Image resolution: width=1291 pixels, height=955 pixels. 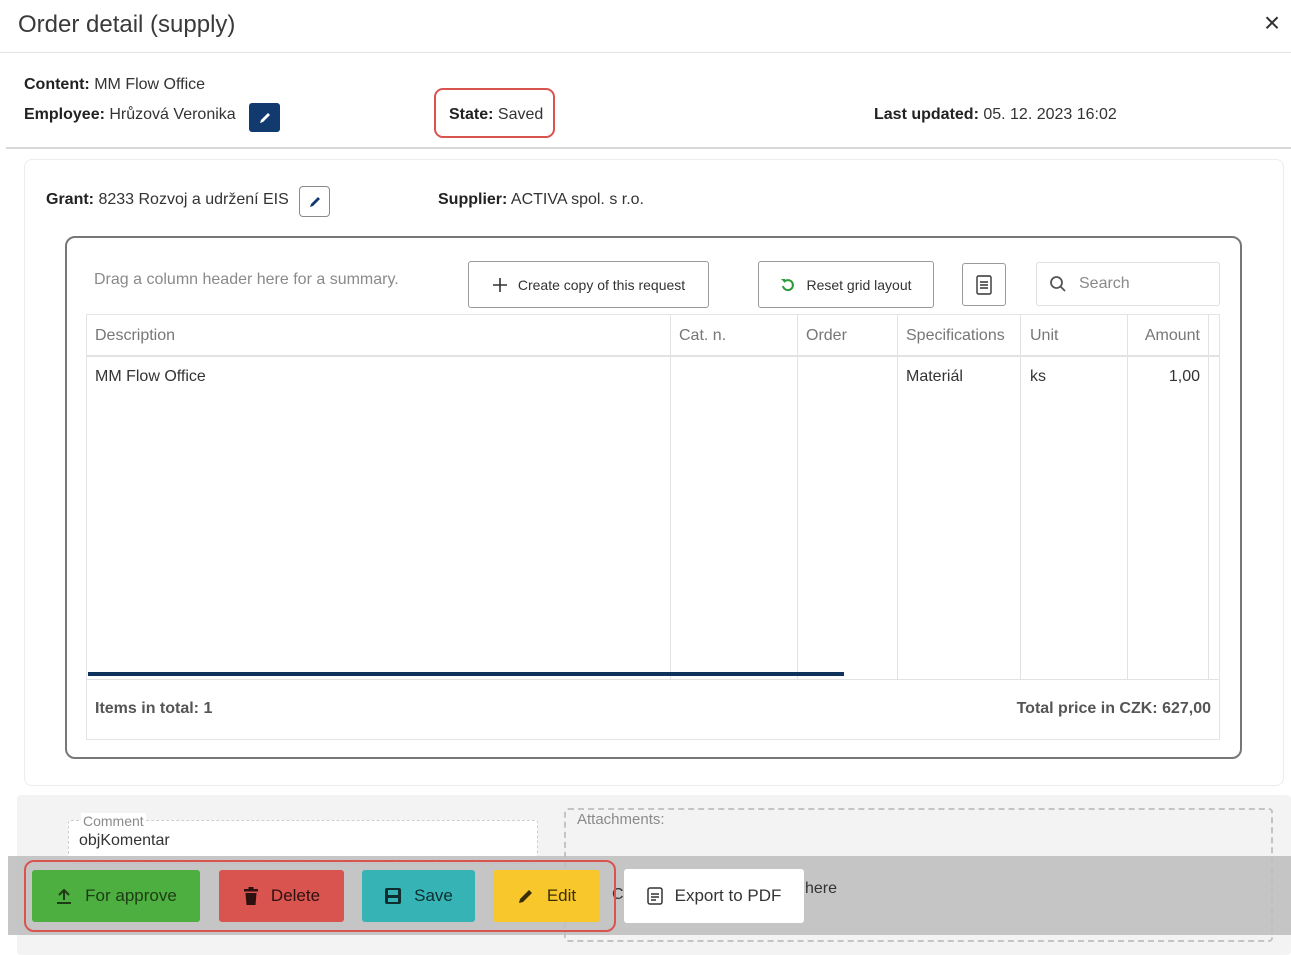 I want to click on employee-info: Employee: Hrůzová Veronika, so click(x=130, y=115).